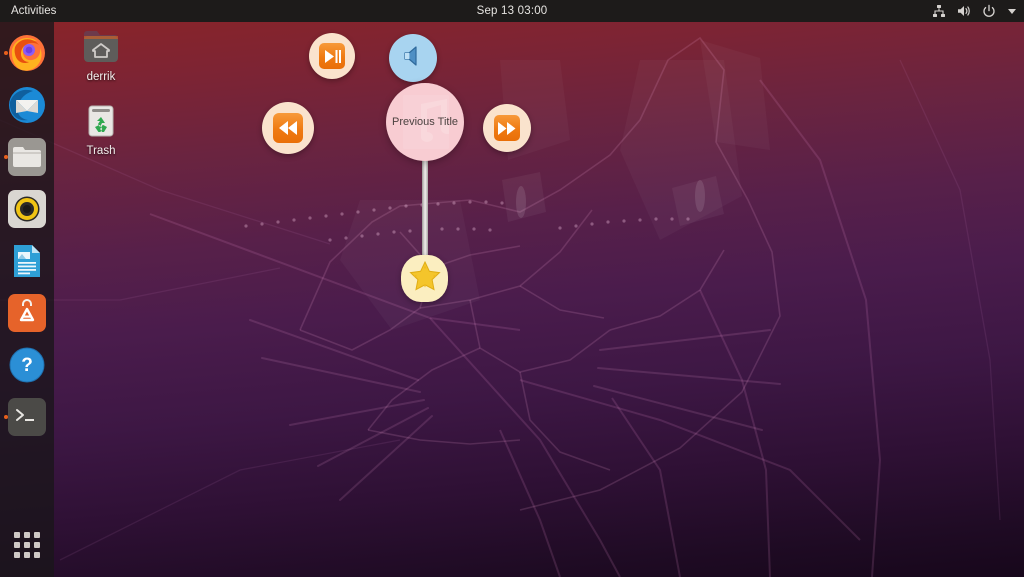  I want to click on dock-item-rhythmbox, so click(27, 209).